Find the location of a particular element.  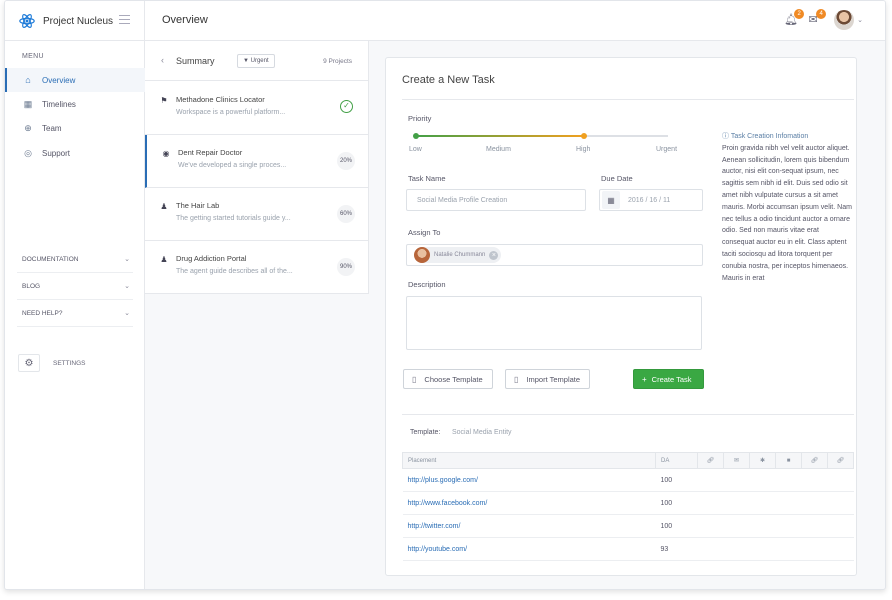

assignee-chip: Natalie Chummann × is located at coordinates (458, 255).